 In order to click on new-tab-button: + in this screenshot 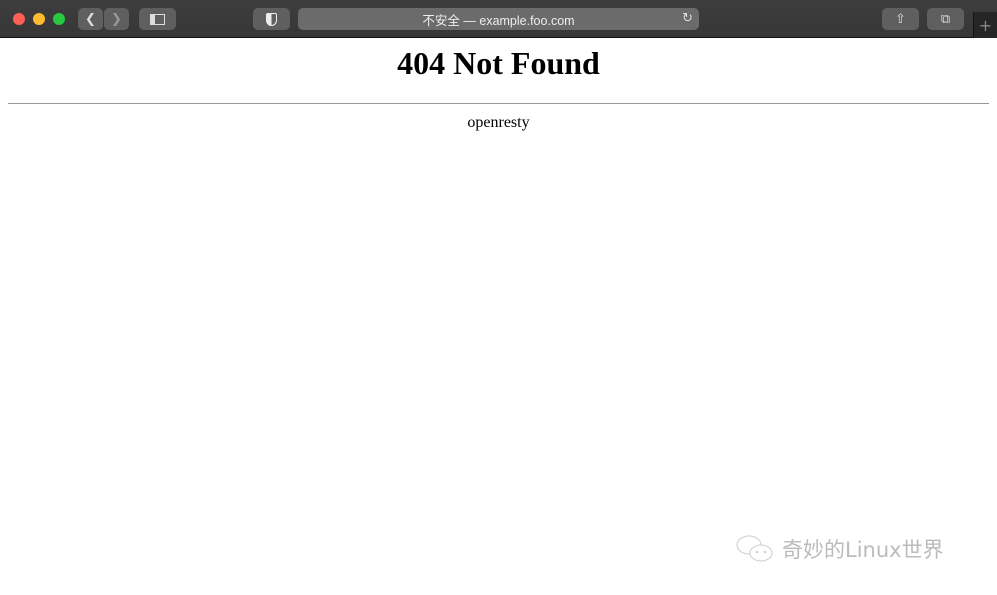, I will do `click(985, 25)`.